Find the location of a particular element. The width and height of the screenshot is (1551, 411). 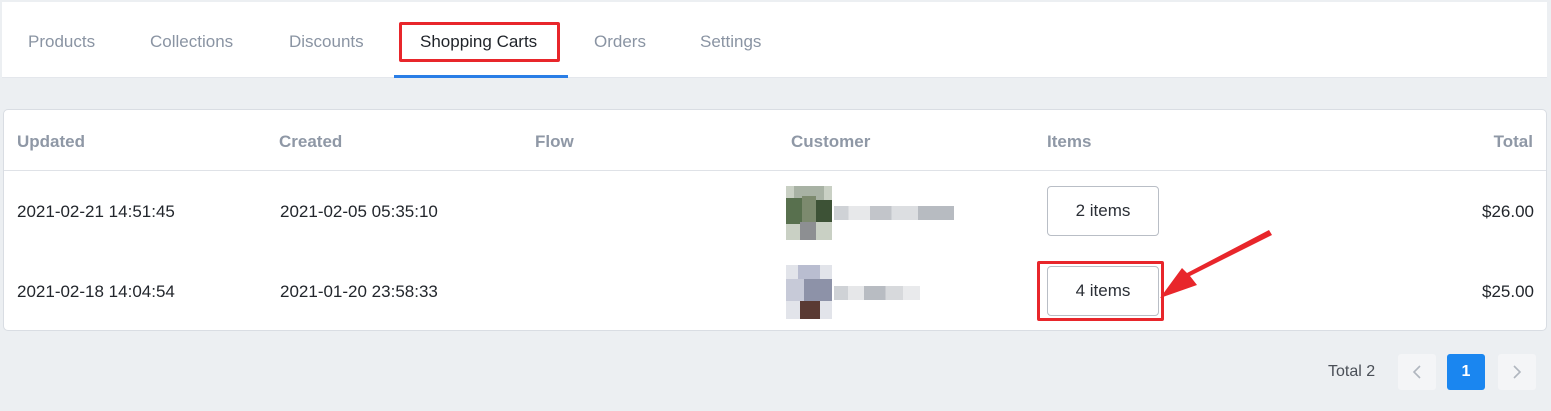

column-header-customer: Customer is located at coordinates (831, 141).